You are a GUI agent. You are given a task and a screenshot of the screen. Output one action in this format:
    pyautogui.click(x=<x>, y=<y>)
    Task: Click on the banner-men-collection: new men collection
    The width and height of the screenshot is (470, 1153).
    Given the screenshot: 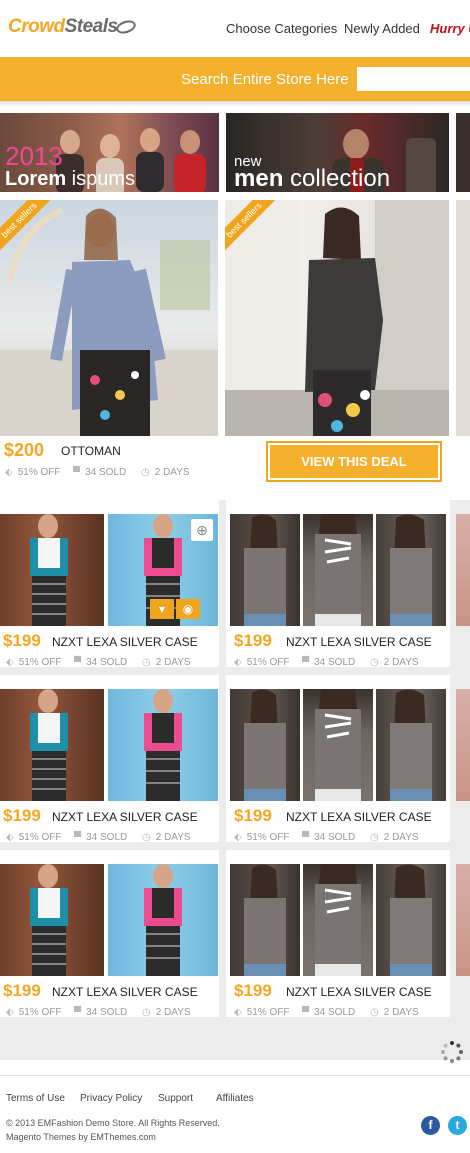 What is the action you would take?
    pyautogui.click(x=337, y=152)
    